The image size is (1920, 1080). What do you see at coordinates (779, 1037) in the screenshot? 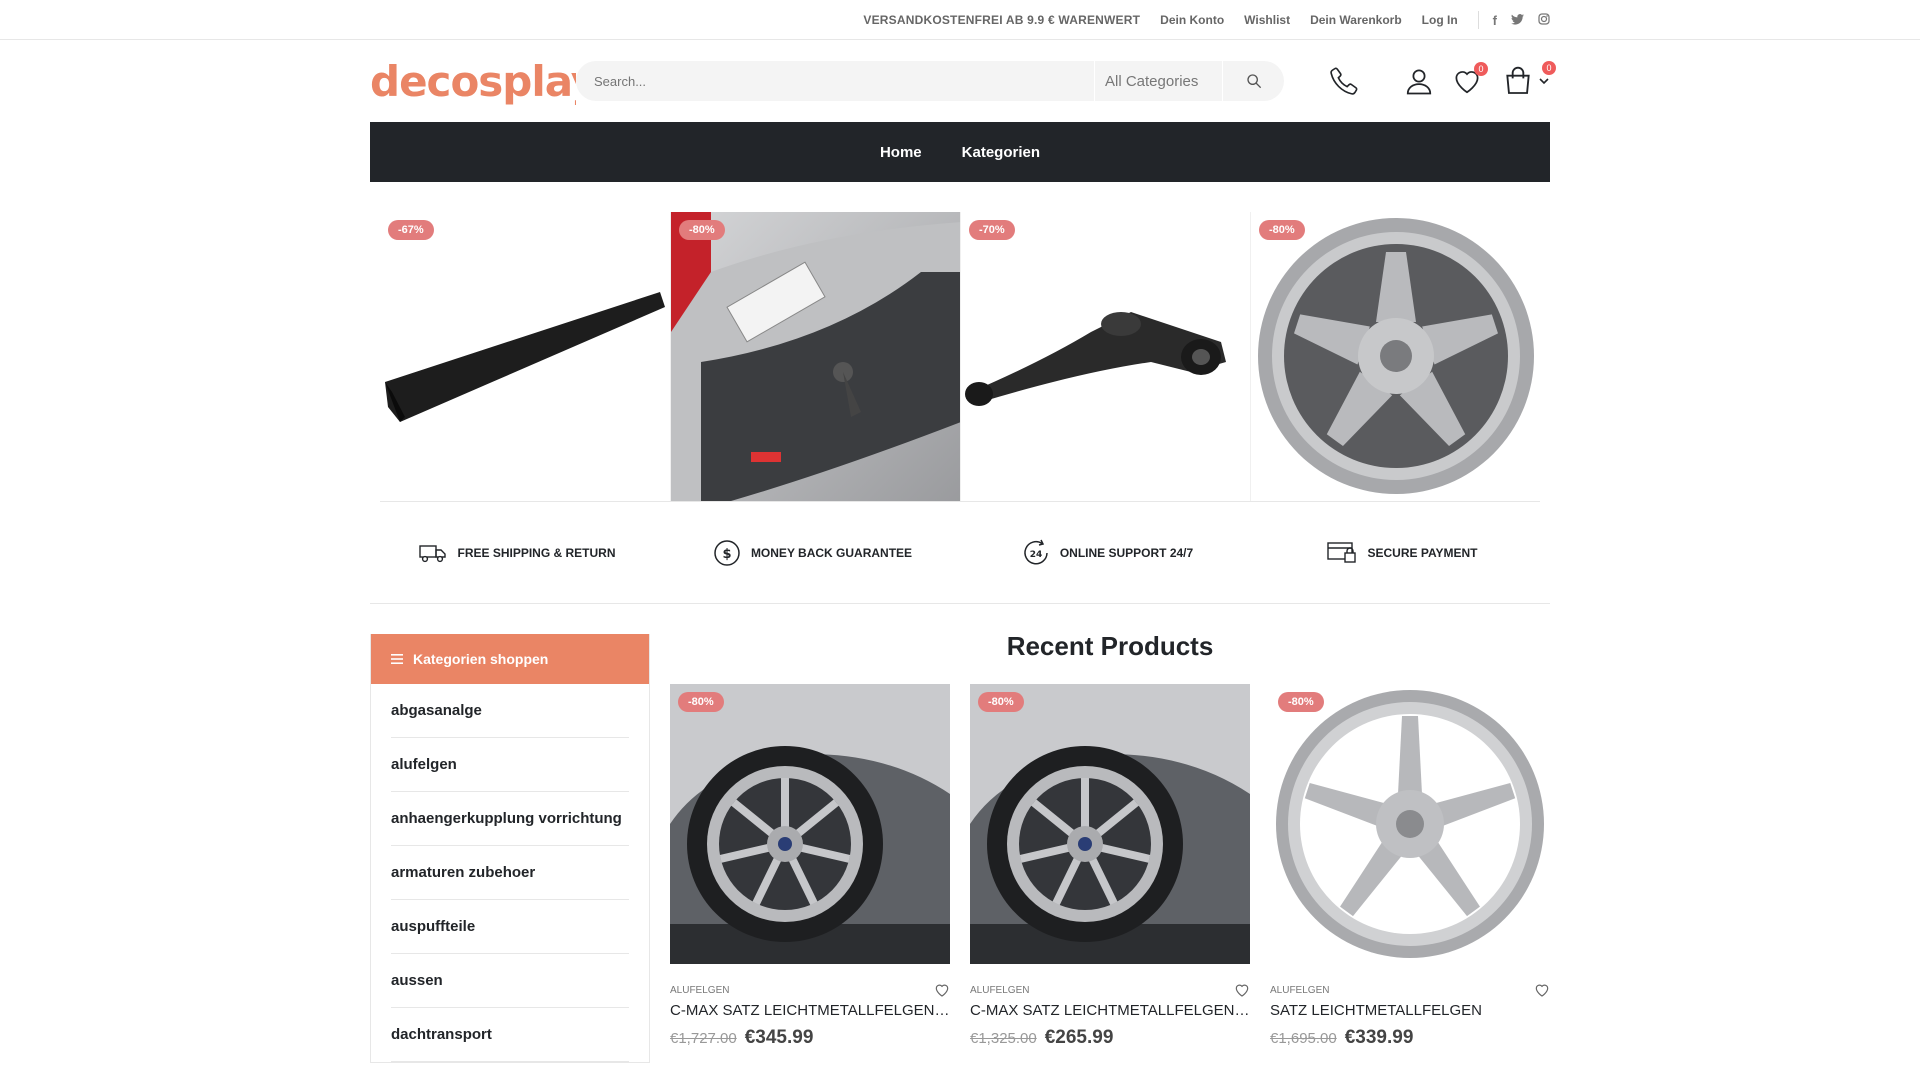
I see `current-price: €345.99` at bounding box center [779, 1037].